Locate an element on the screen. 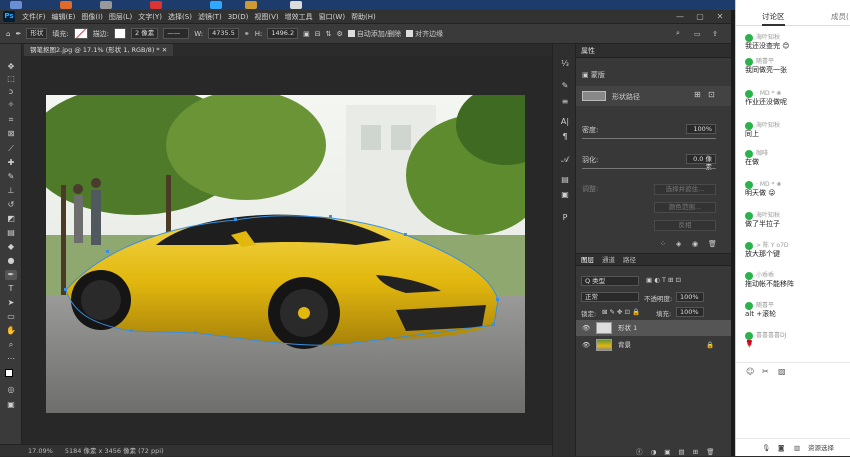 This screenshot has height=457, width=850. glyphs-panel-icon: 𝒜 is located at coordinates (565, 159).